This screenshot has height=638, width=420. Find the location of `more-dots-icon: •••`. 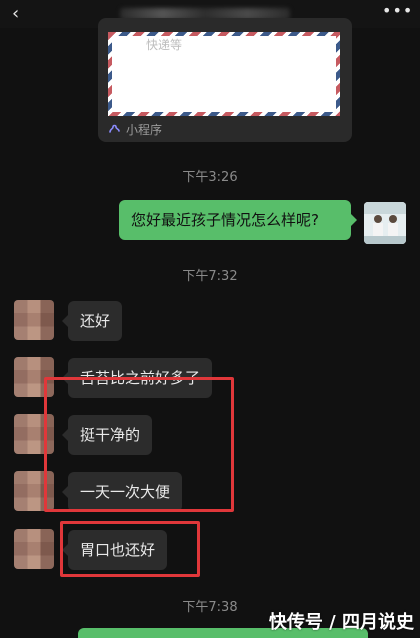

more-dots-icon: ••• is located at coordinates (398, 10).